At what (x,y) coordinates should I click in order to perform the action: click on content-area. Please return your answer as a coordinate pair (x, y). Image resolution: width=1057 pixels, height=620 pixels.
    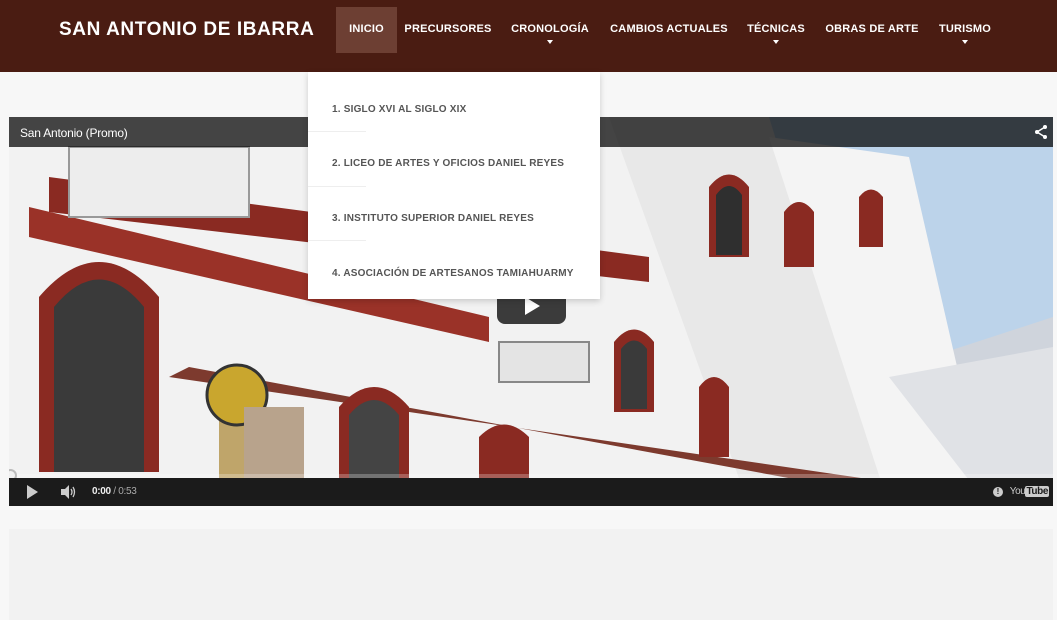
    Looking at the image, I should click on (531, 574).